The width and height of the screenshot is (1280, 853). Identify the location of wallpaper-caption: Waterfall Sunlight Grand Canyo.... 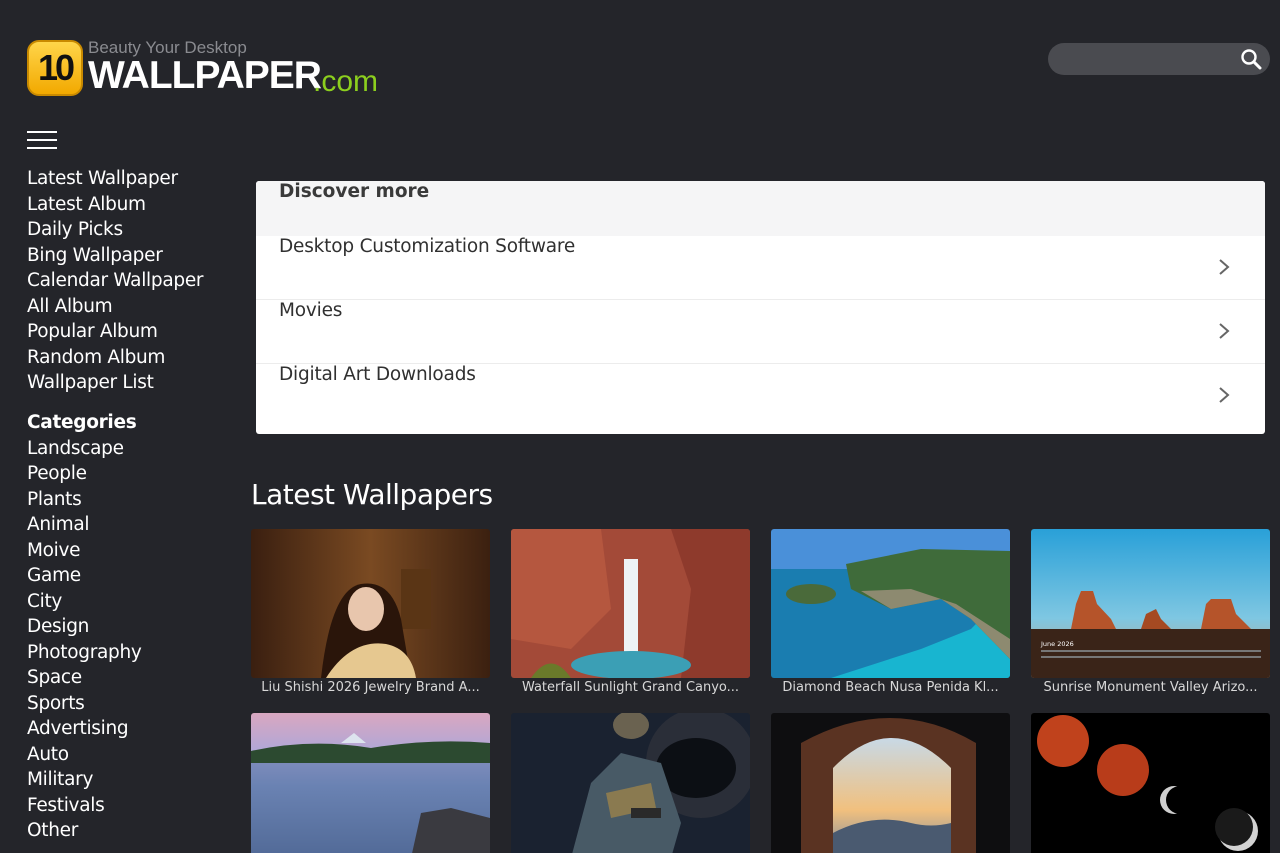
(630, 687).